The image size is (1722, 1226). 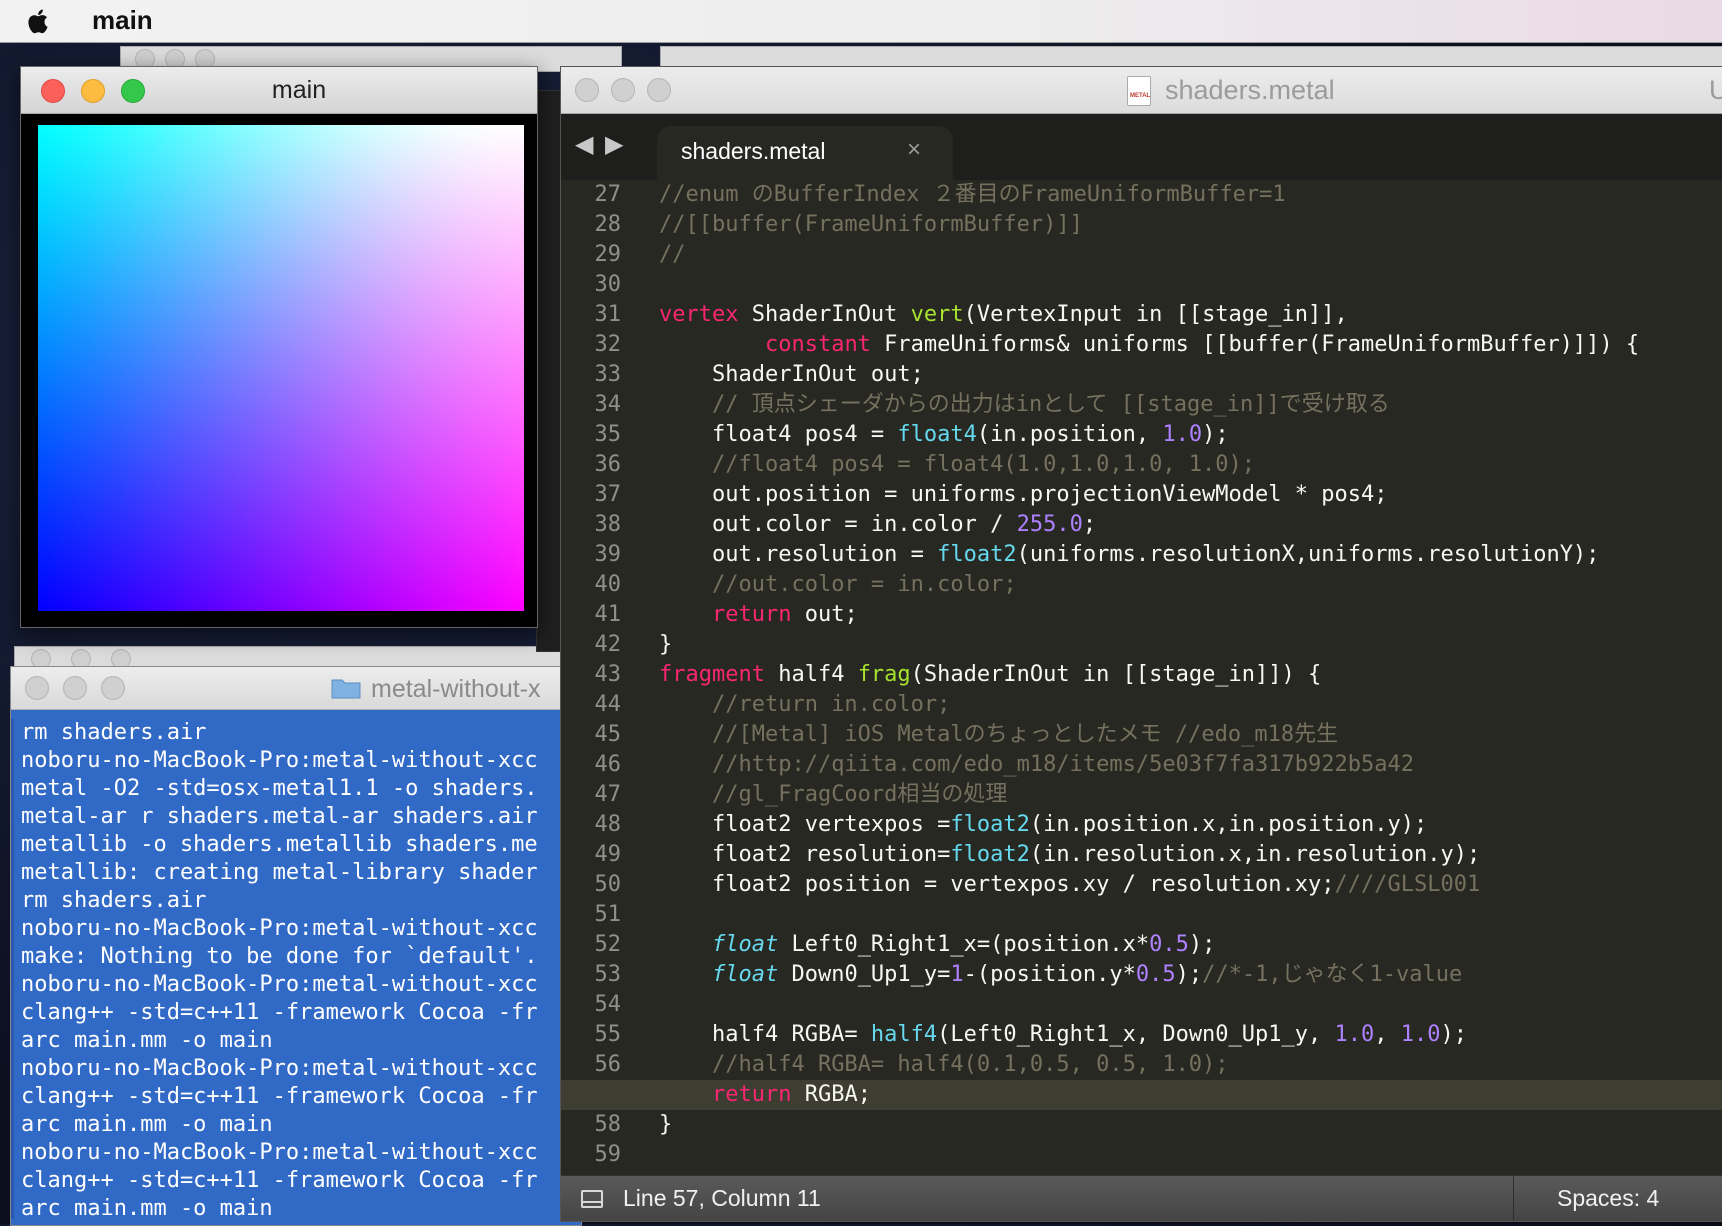 I want to click on panel-toggle-icon, so click(x=592, y=1199).